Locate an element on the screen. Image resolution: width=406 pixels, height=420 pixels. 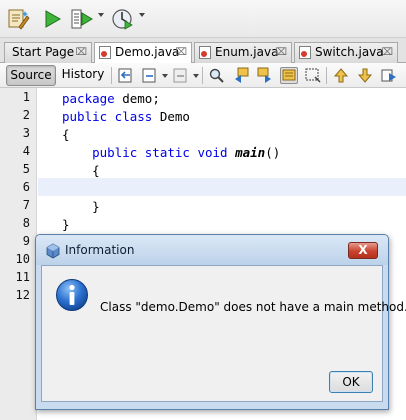
line-number: 6 is located at coordinates (26, 187).